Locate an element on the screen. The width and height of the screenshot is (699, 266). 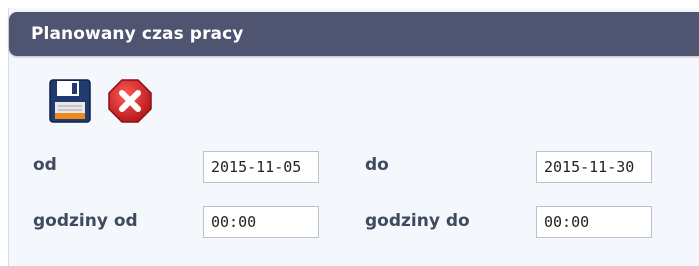
save-button is located at coordinates (70, 101).